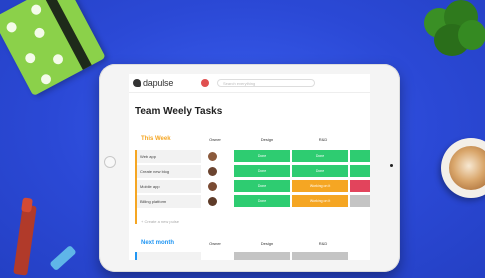 This screenshot has width=485, height=278. What do you see at coordinates (169, 256) in the screenshot?
I see `pulse-name` at bounding box center [169, 256].